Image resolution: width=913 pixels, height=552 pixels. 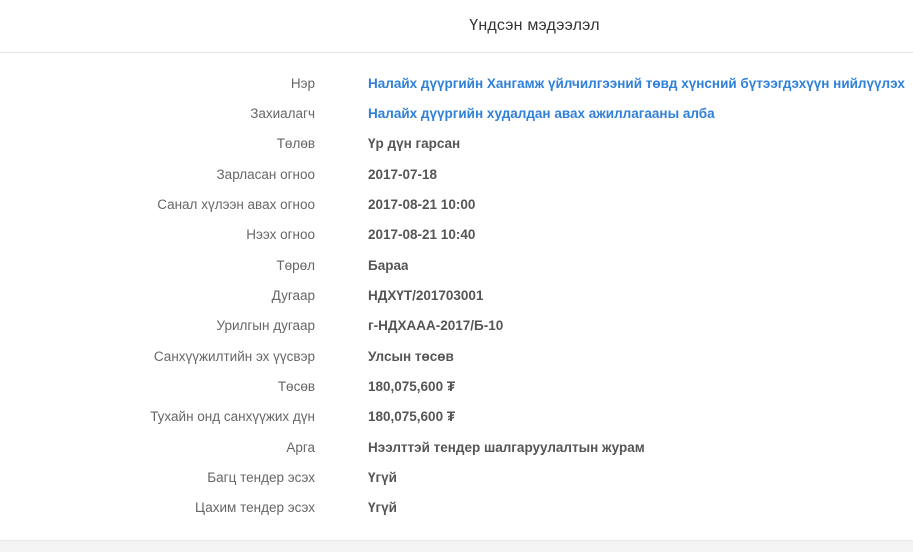 What do you see at coordinates (296, 386) in the screenshot?
I see `row-label: Төсөв` at bounding box center [296, 386].